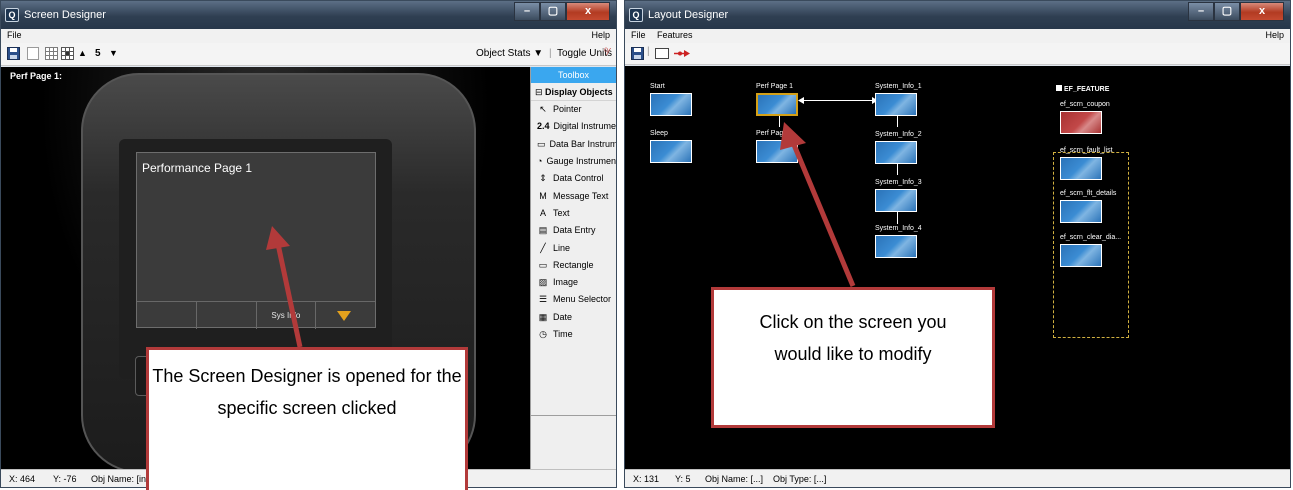  Describe the element at coordinates (284, 287) in the screenshot. I see `arrow-left` at that location.